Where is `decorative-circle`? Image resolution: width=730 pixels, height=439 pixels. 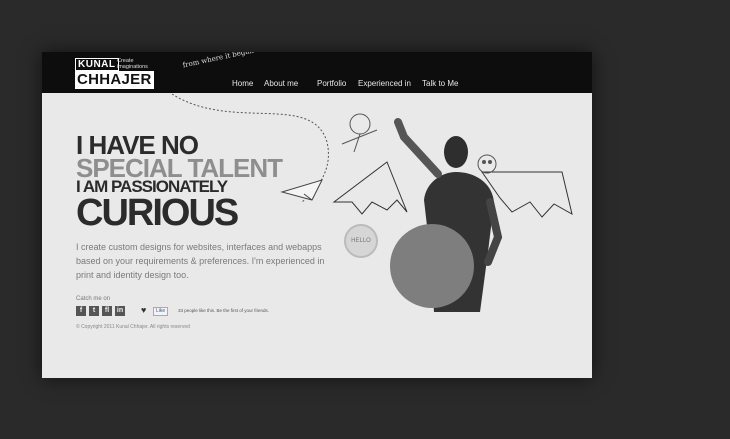
decorative-circle is located at coordinates (432, 266).